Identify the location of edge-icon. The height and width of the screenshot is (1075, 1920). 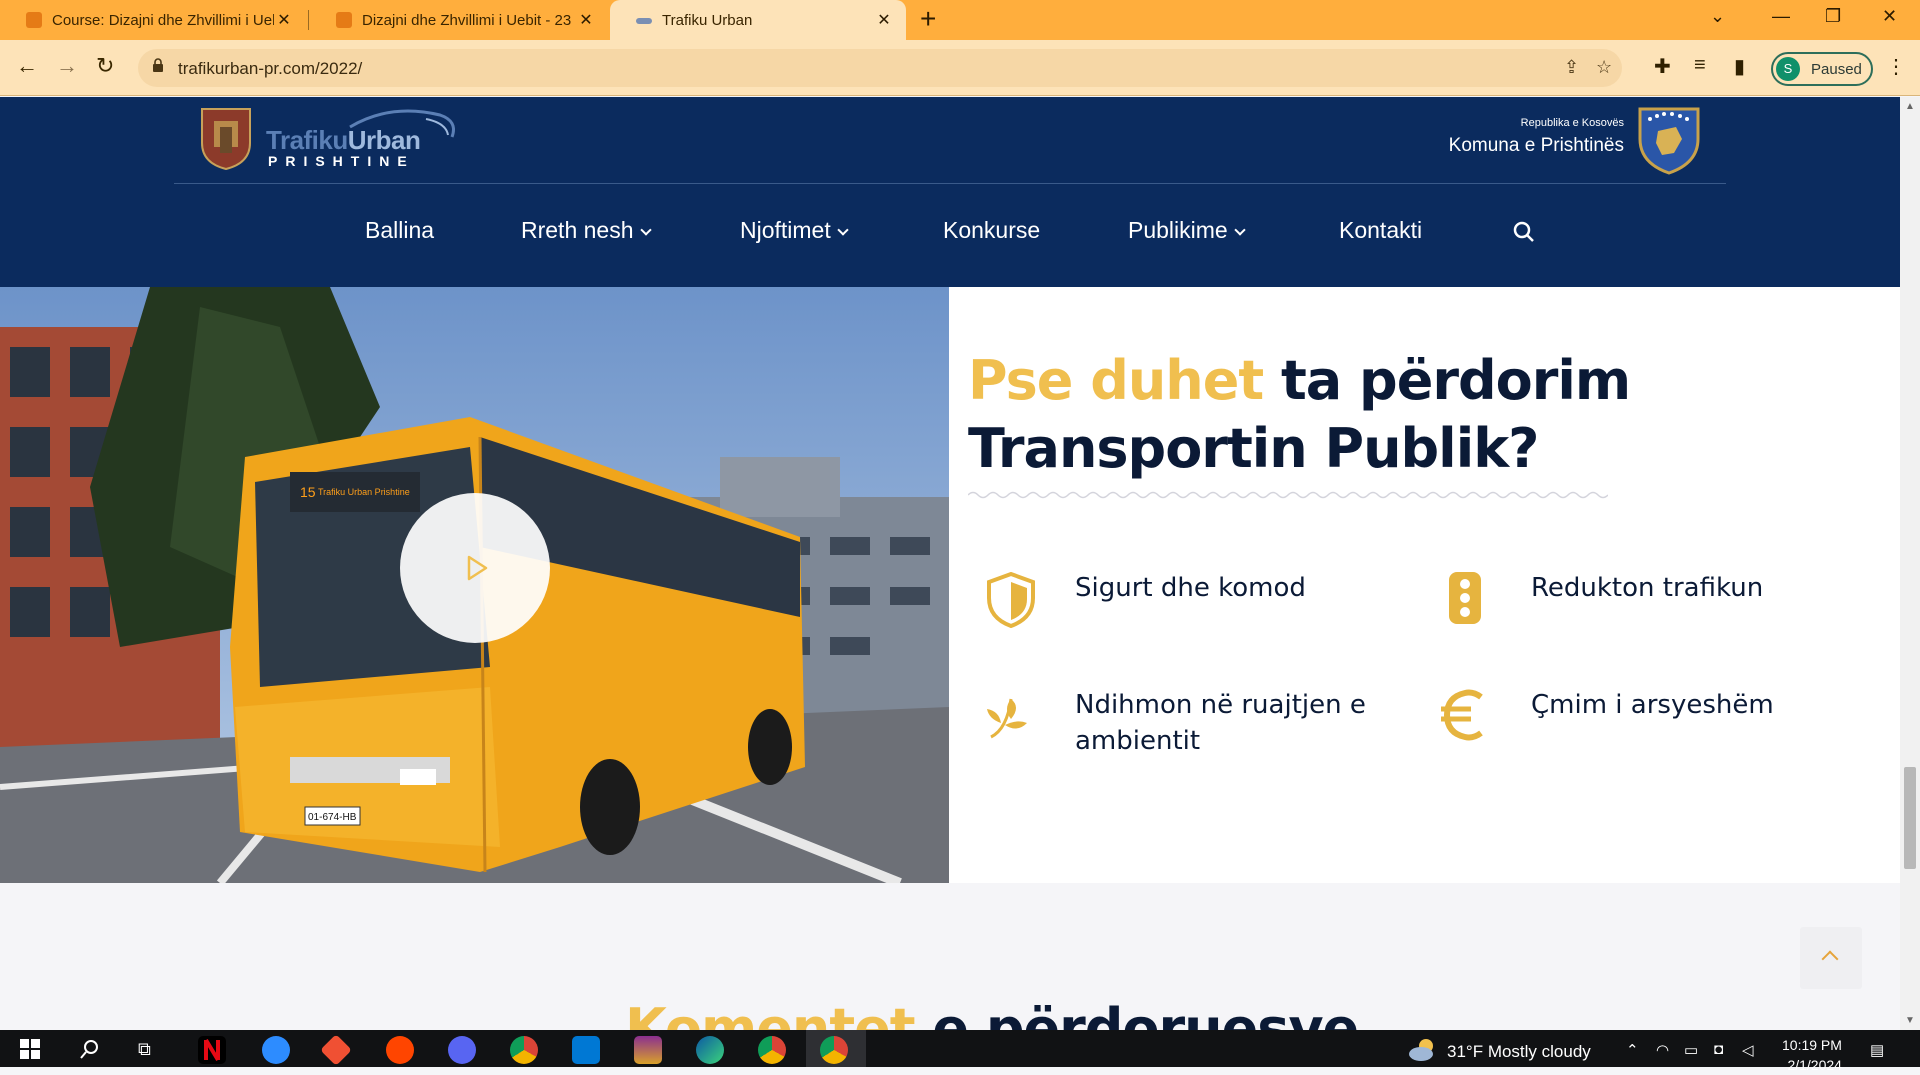
(710, 1050).